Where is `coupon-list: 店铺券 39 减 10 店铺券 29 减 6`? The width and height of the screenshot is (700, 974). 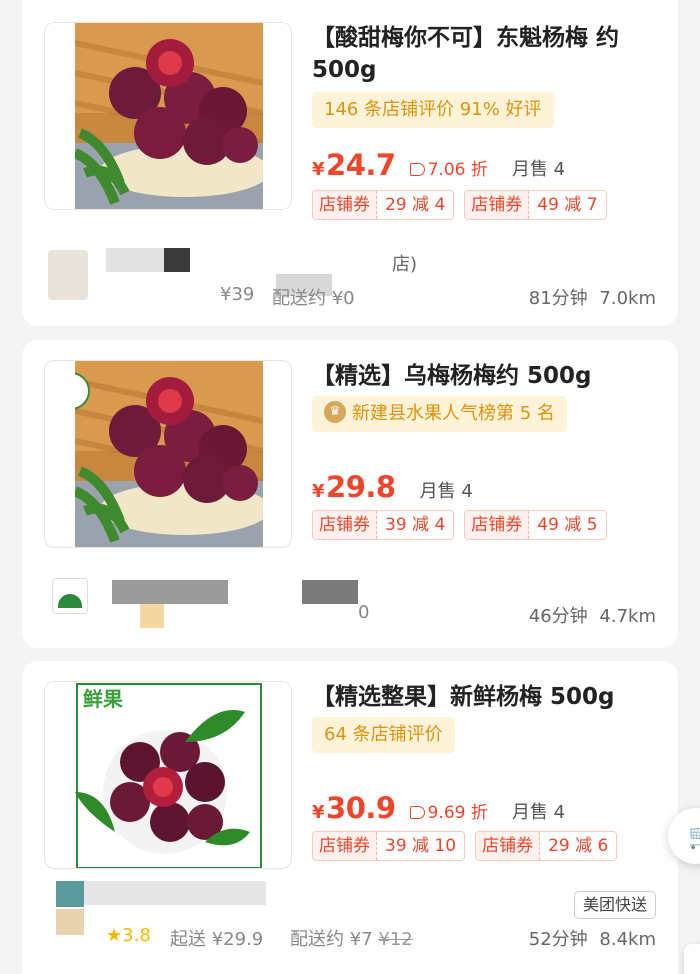 coupon-list: 店铺券 39 减 10 店铺券 29 减 6 is located at coordinates (465, 846).